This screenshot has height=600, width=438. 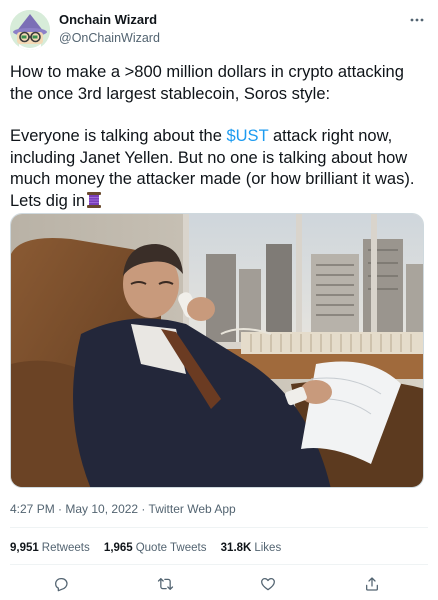 I want to click on quote-tweets-stat: 1,965 Quote Tweets, so click(x=155, y=548).